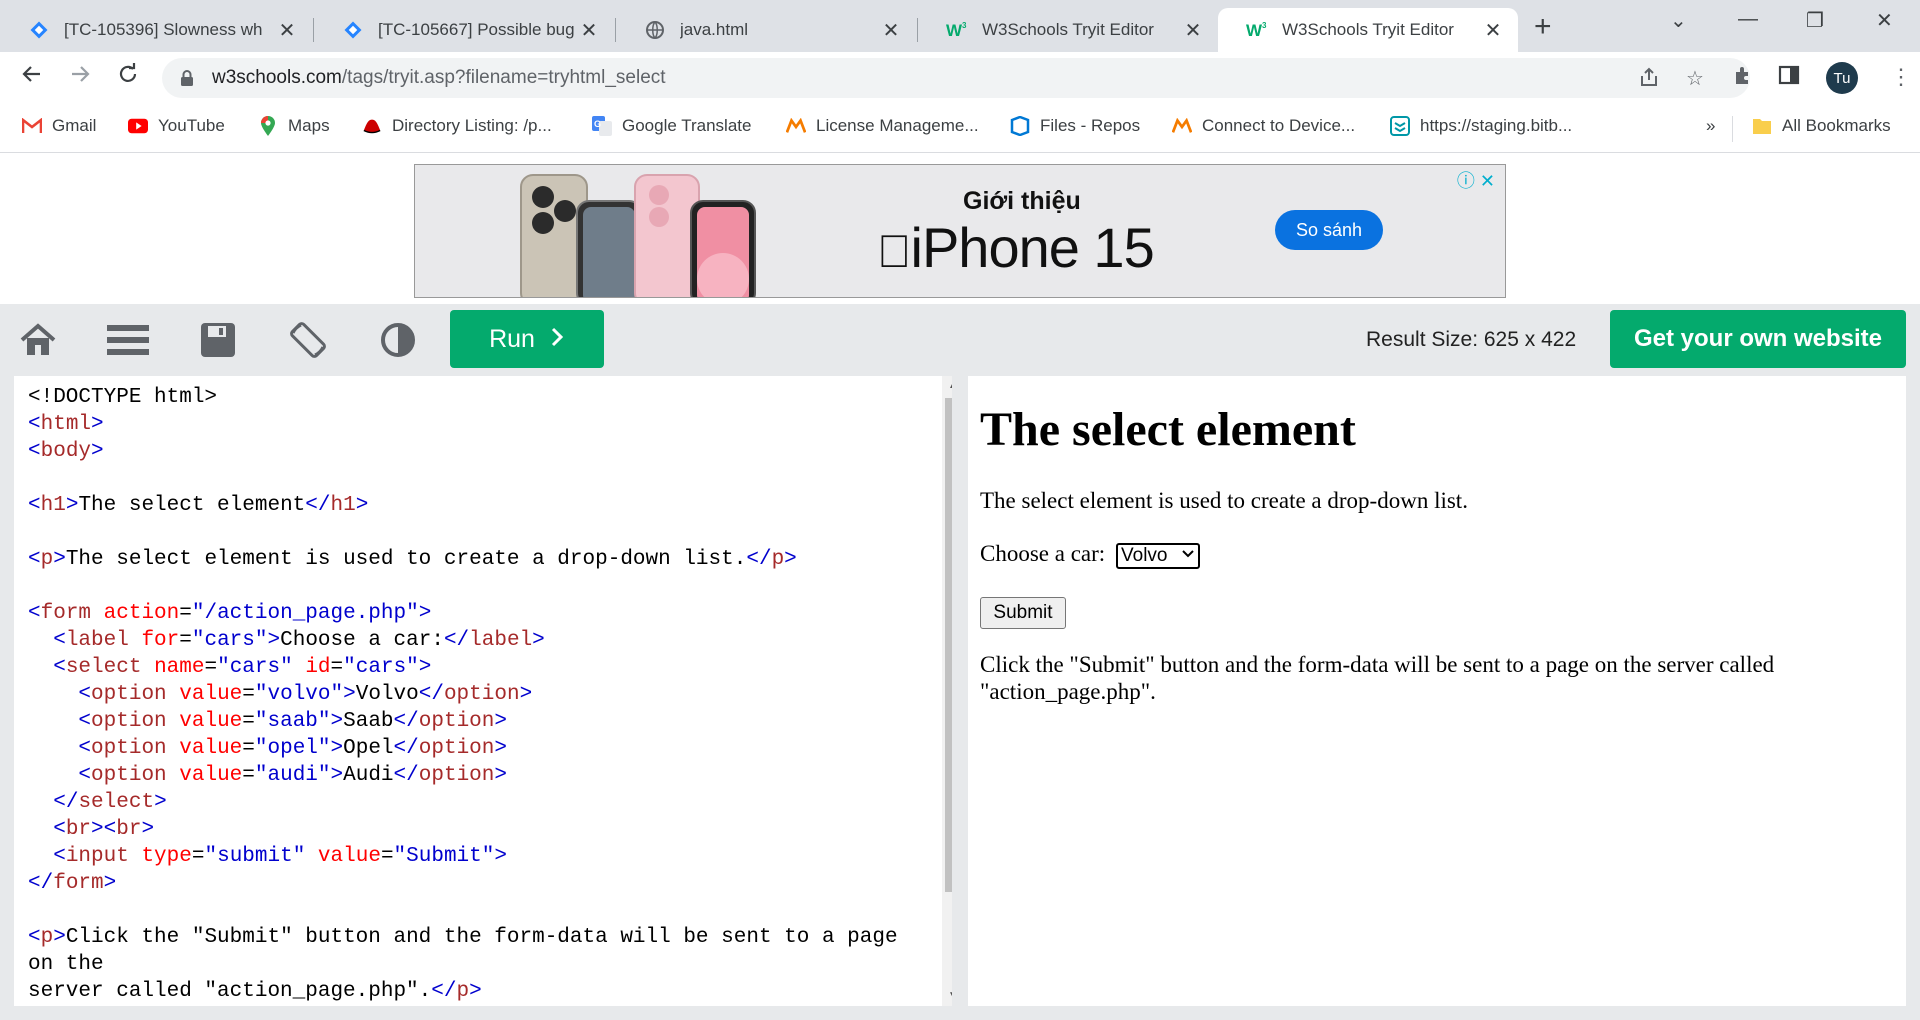 Image resolution: width=1920 pixels, height=1020 pixels. I want to click on redhat-icon, so click(372, 126).